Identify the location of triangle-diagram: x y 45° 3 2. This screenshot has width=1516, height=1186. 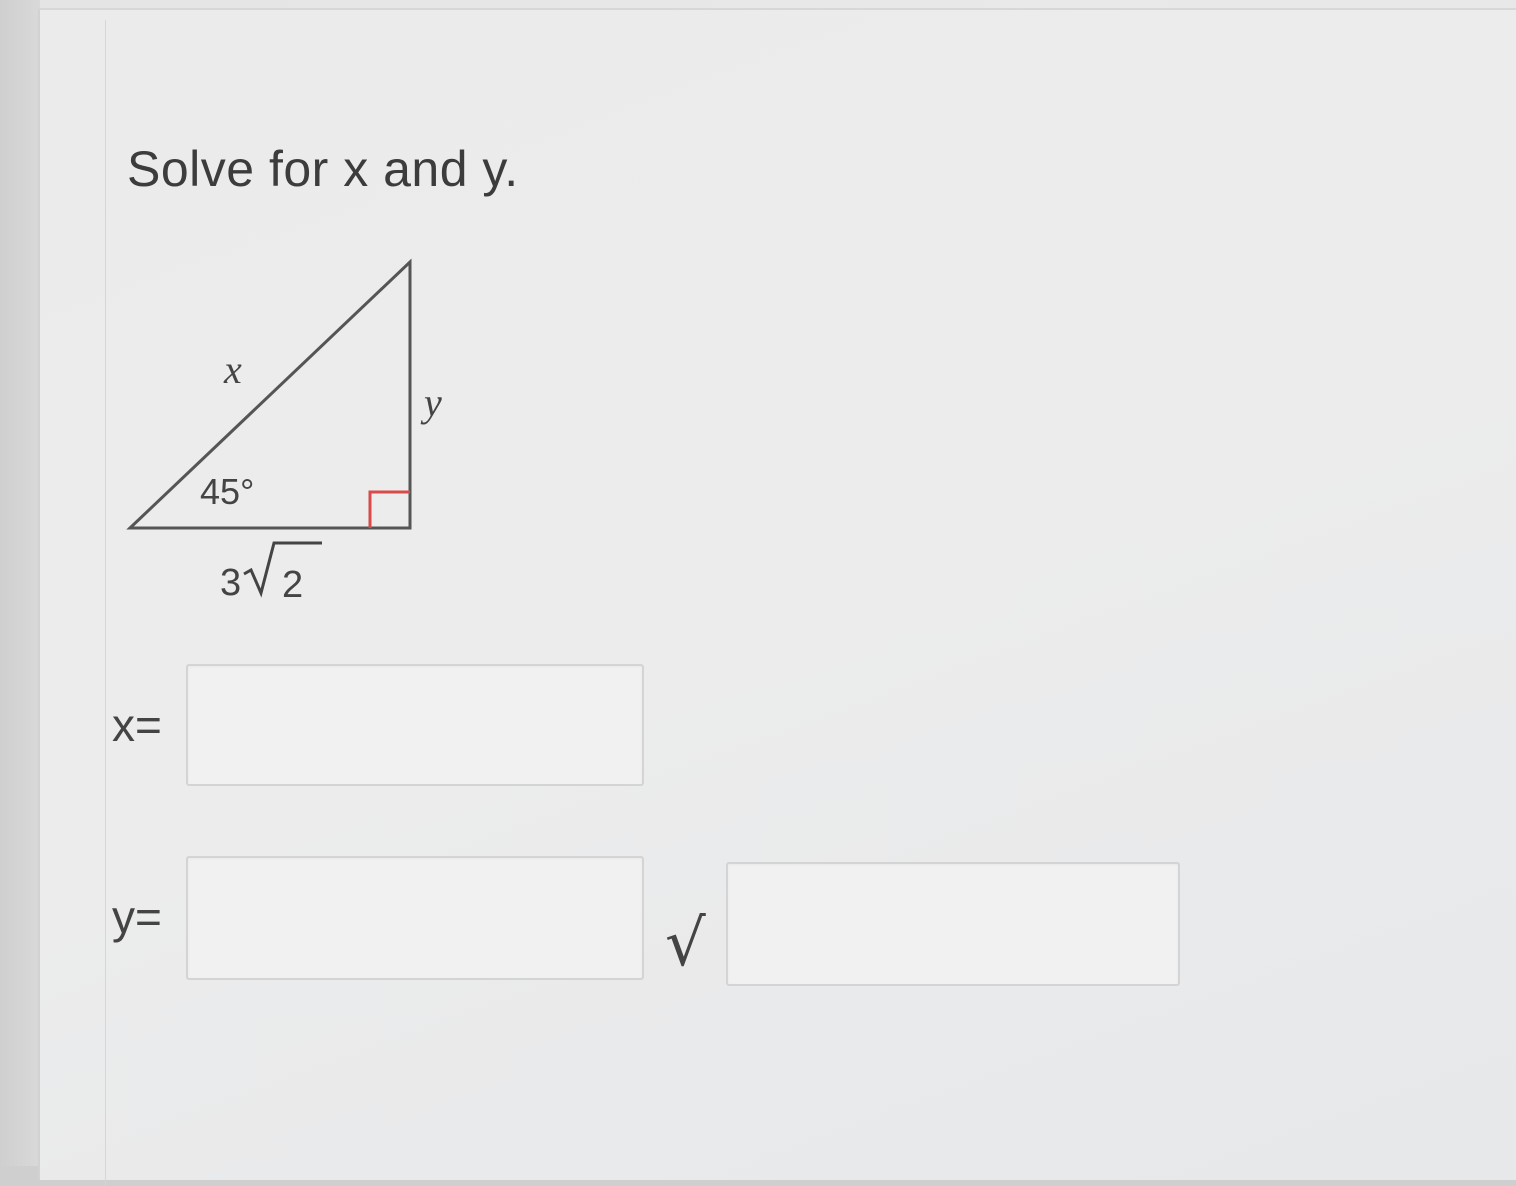
(284, 432).